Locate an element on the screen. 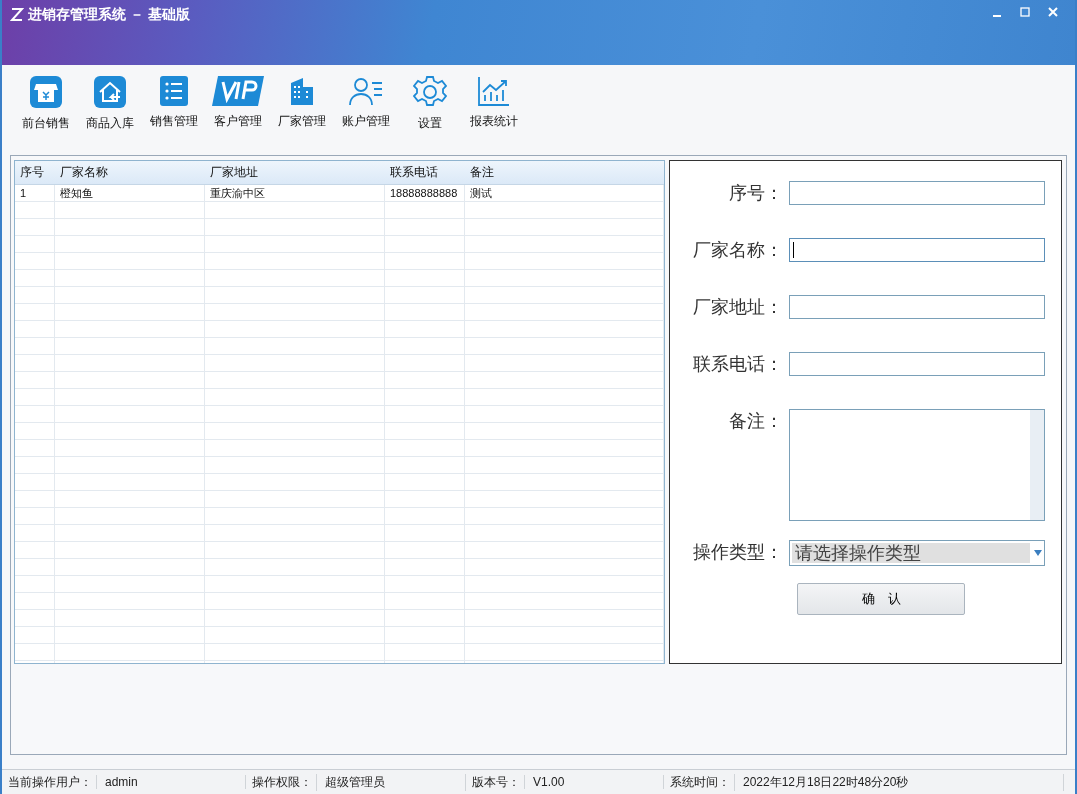  toolbar-button: 账户管理 is located at coordinates (366, 113).